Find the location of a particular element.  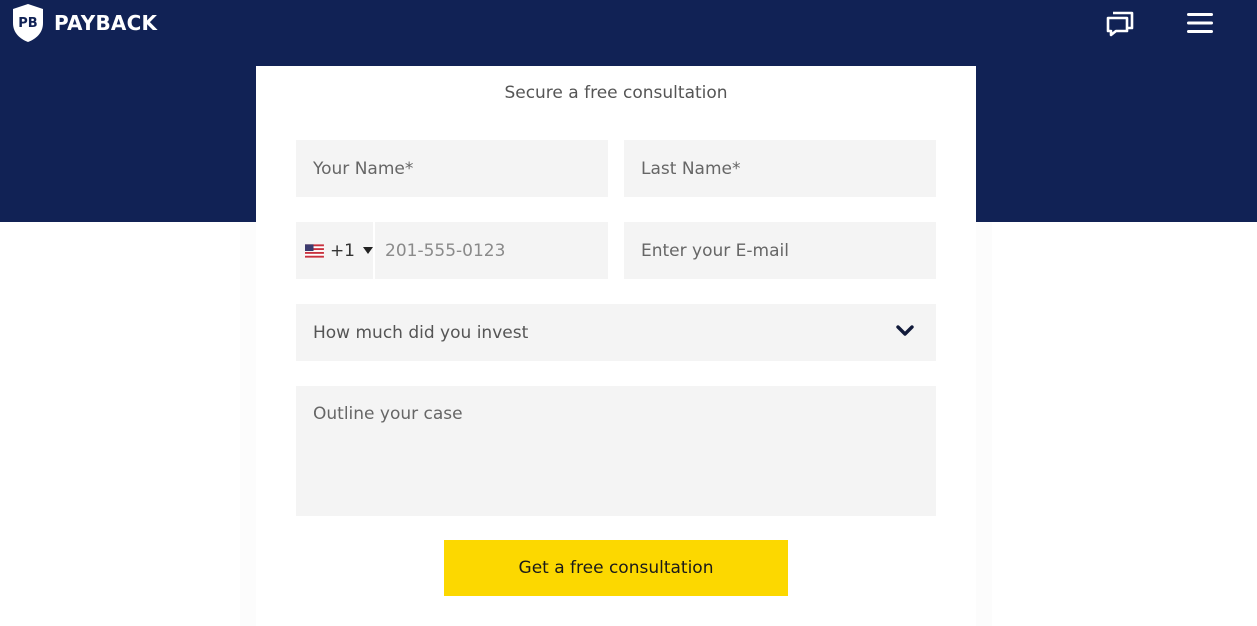

email-input is located at coordinates (780, 250).